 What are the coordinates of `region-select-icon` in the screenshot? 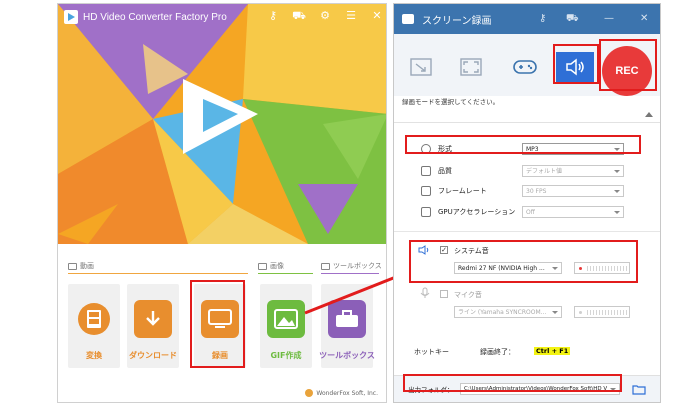 It's located at (421, 67).